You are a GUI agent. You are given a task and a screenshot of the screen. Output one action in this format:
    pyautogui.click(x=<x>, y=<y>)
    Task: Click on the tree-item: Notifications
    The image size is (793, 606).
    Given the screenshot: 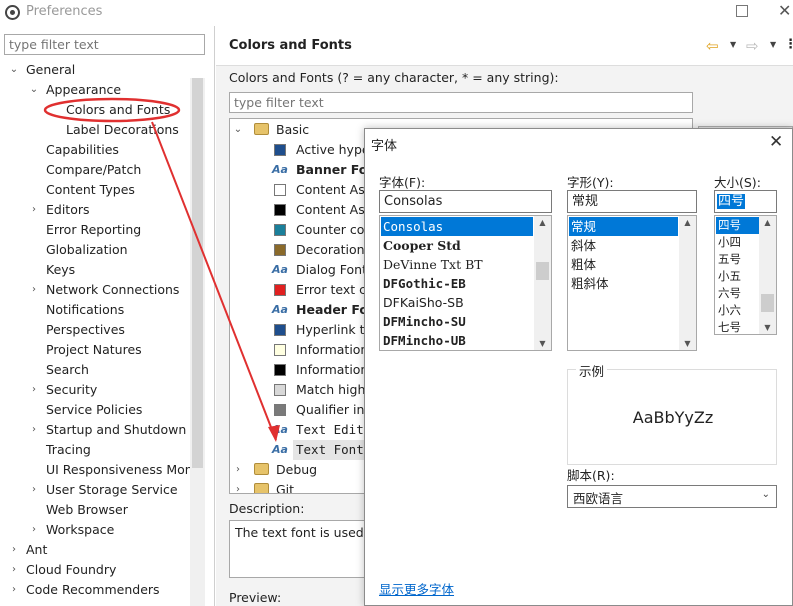 What is the action you would take?
    pyautogui.click(x=76, y=310)
    